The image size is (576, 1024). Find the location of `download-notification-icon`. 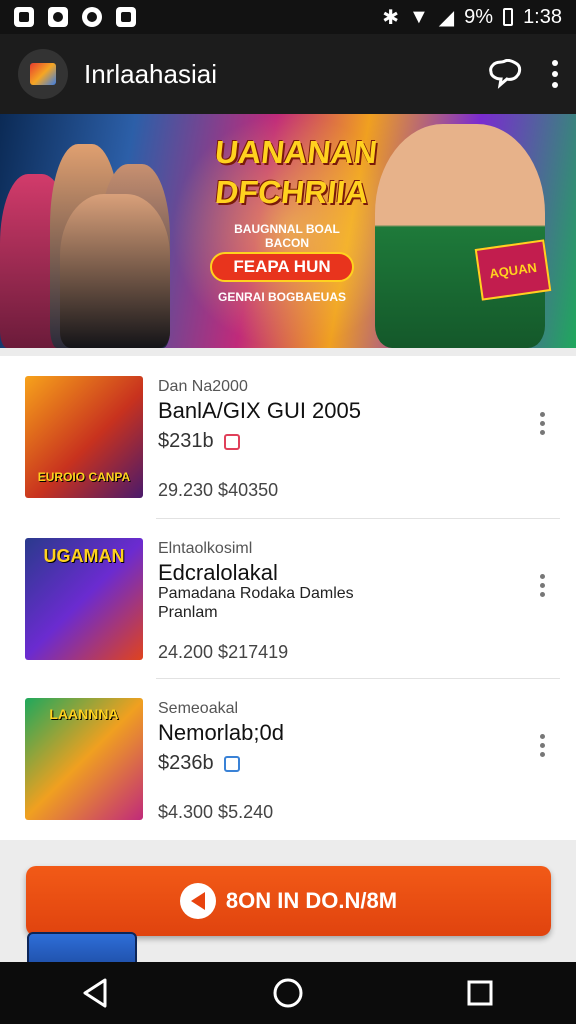

download-notification-icon is located at coordinates (126, 17).